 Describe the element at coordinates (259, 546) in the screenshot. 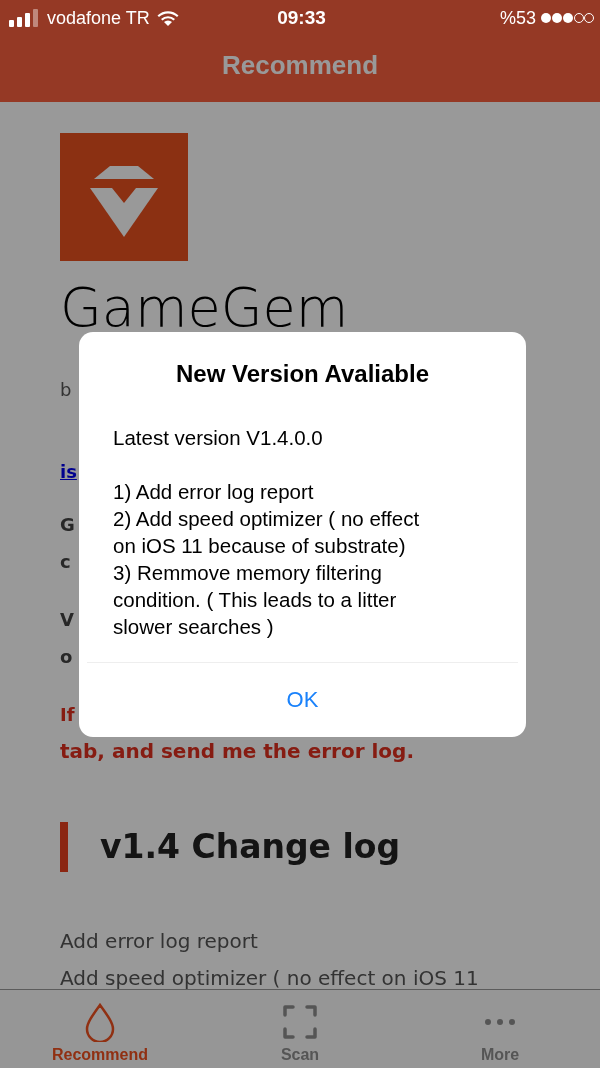

I see `changelog-line: on iOS 11 because of substrate)` at that location.